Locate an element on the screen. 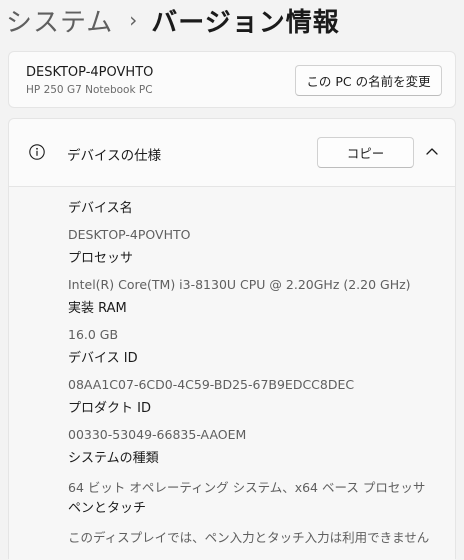 The height and width of the screenshot is (560, 464). chevron-up-icon is located at coordinates (432, 151).